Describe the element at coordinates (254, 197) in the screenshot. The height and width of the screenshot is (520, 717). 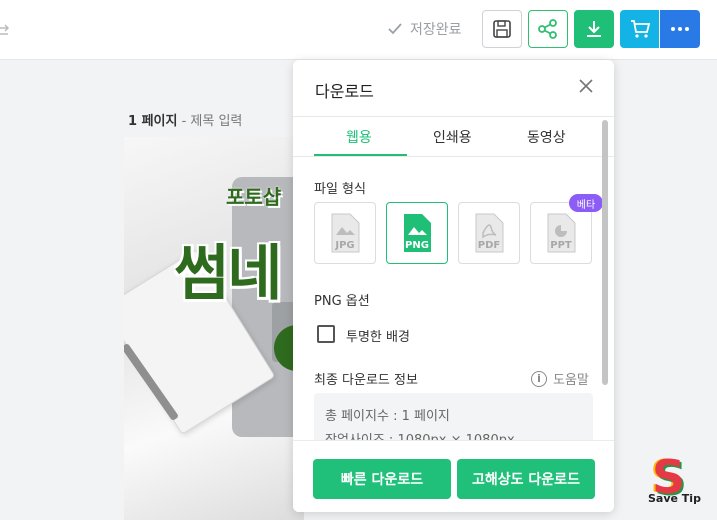
I see `canvas-title-small: 포토샵` at that location.